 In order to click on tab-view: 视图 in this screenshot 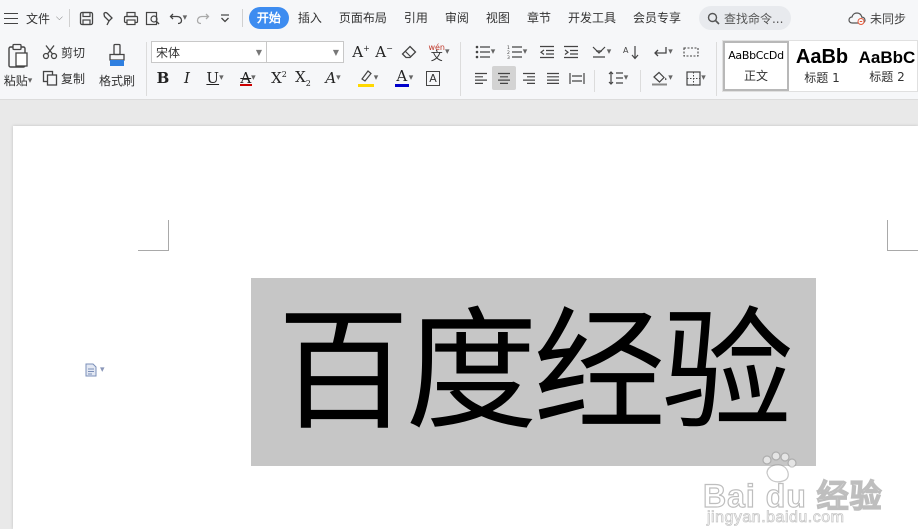, I will do `click(498, 18)`.